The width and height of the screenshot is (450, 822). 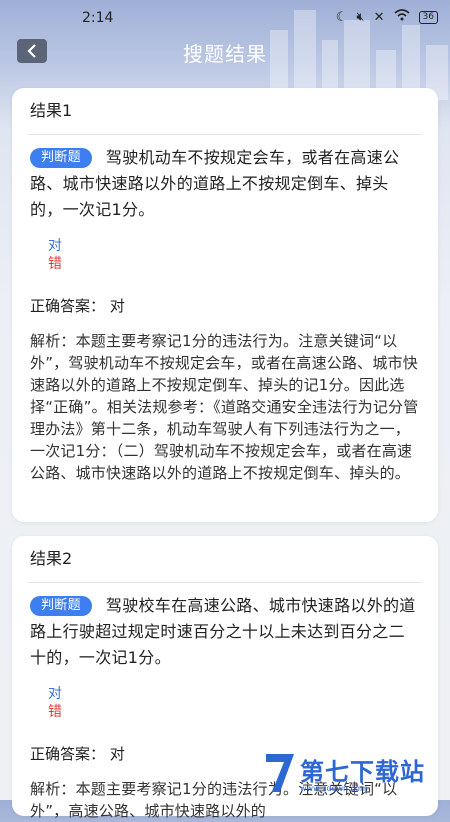 I want to click on page-title: 搜题结果, so click(x=225, y=54).